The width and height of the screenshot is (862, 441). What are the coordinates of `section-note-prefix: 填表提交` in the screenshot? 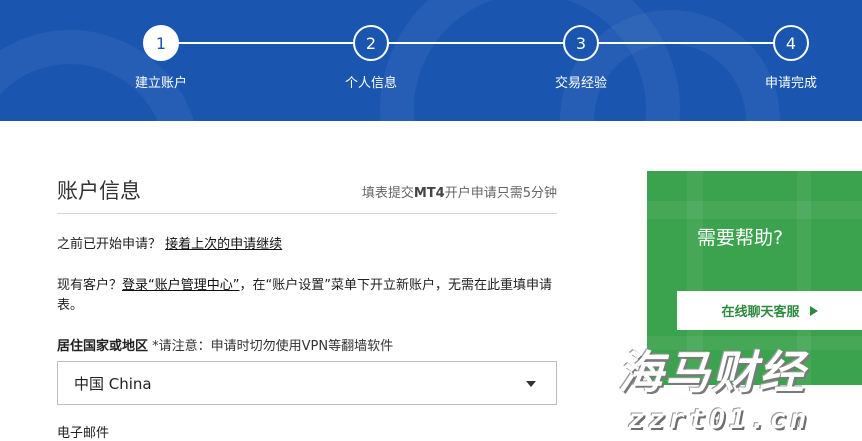 It's located at (387, 193).